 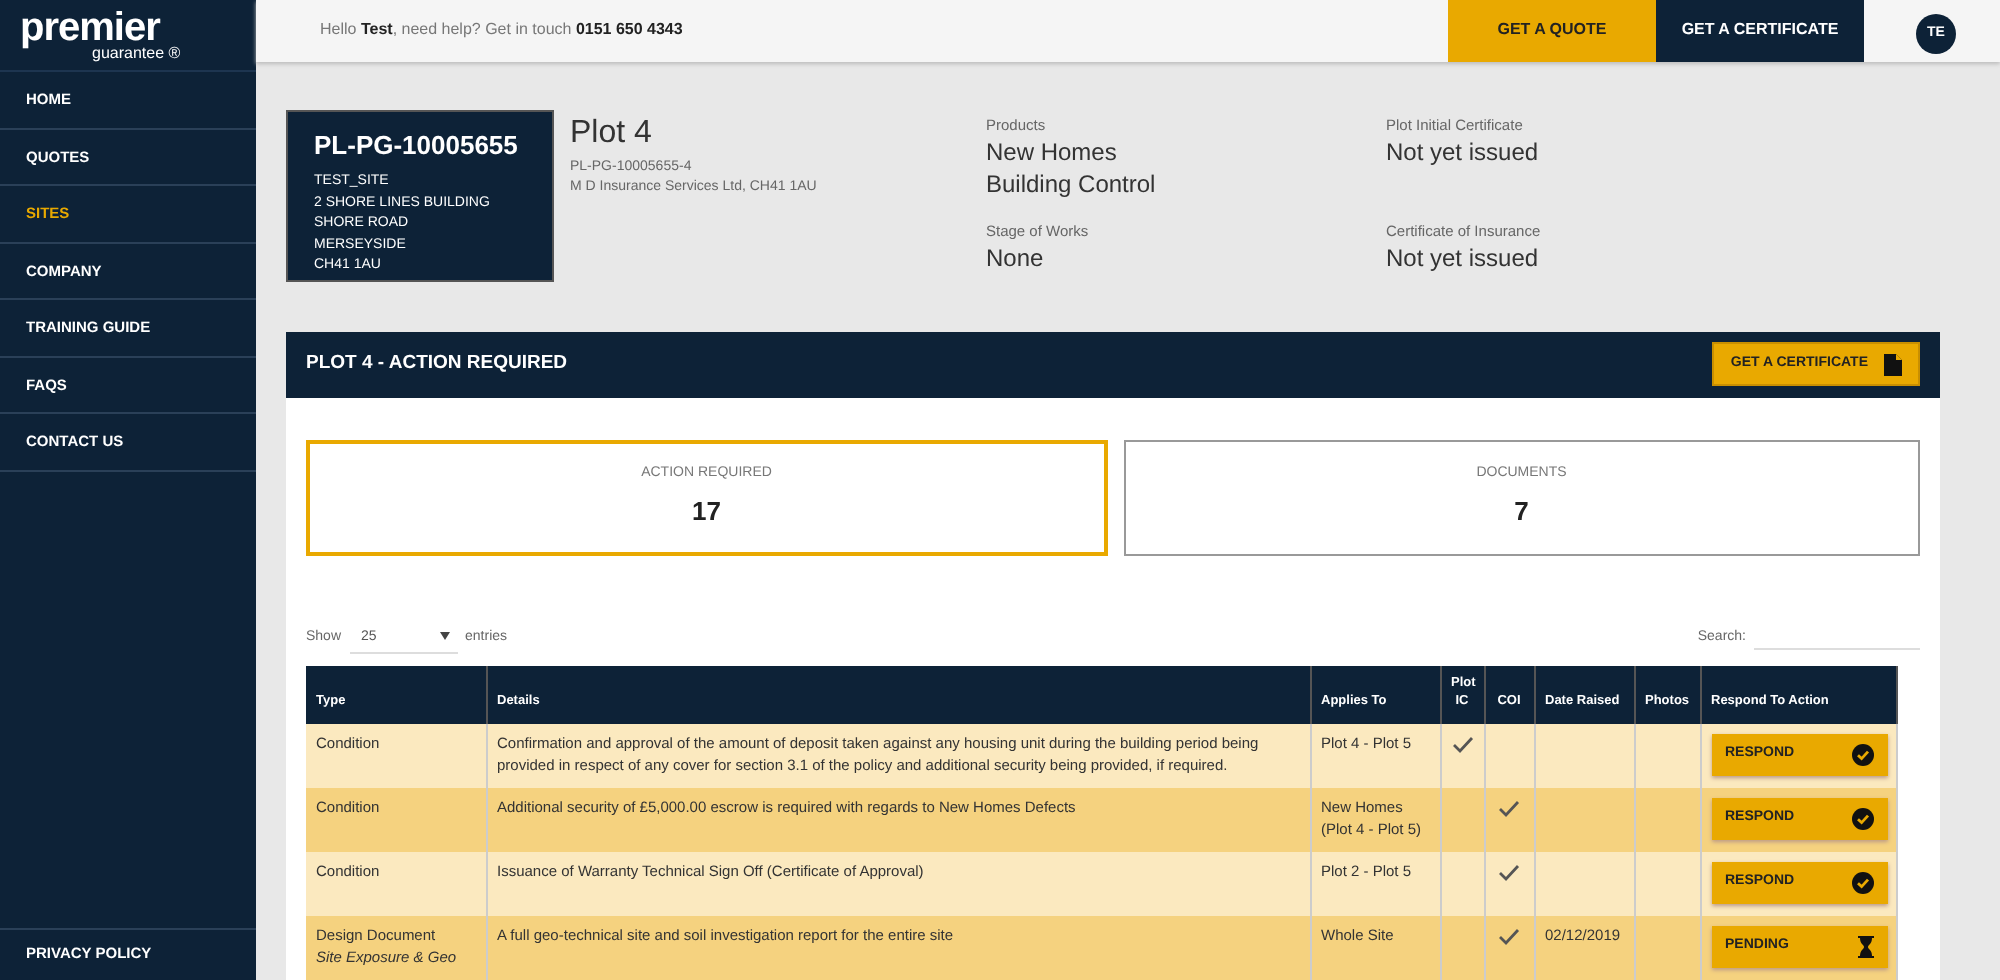 What do you see at coordinates (1072, 183) in the screenshot?
I see `fact-value: Building Control` at bounding box center [1072, 183].